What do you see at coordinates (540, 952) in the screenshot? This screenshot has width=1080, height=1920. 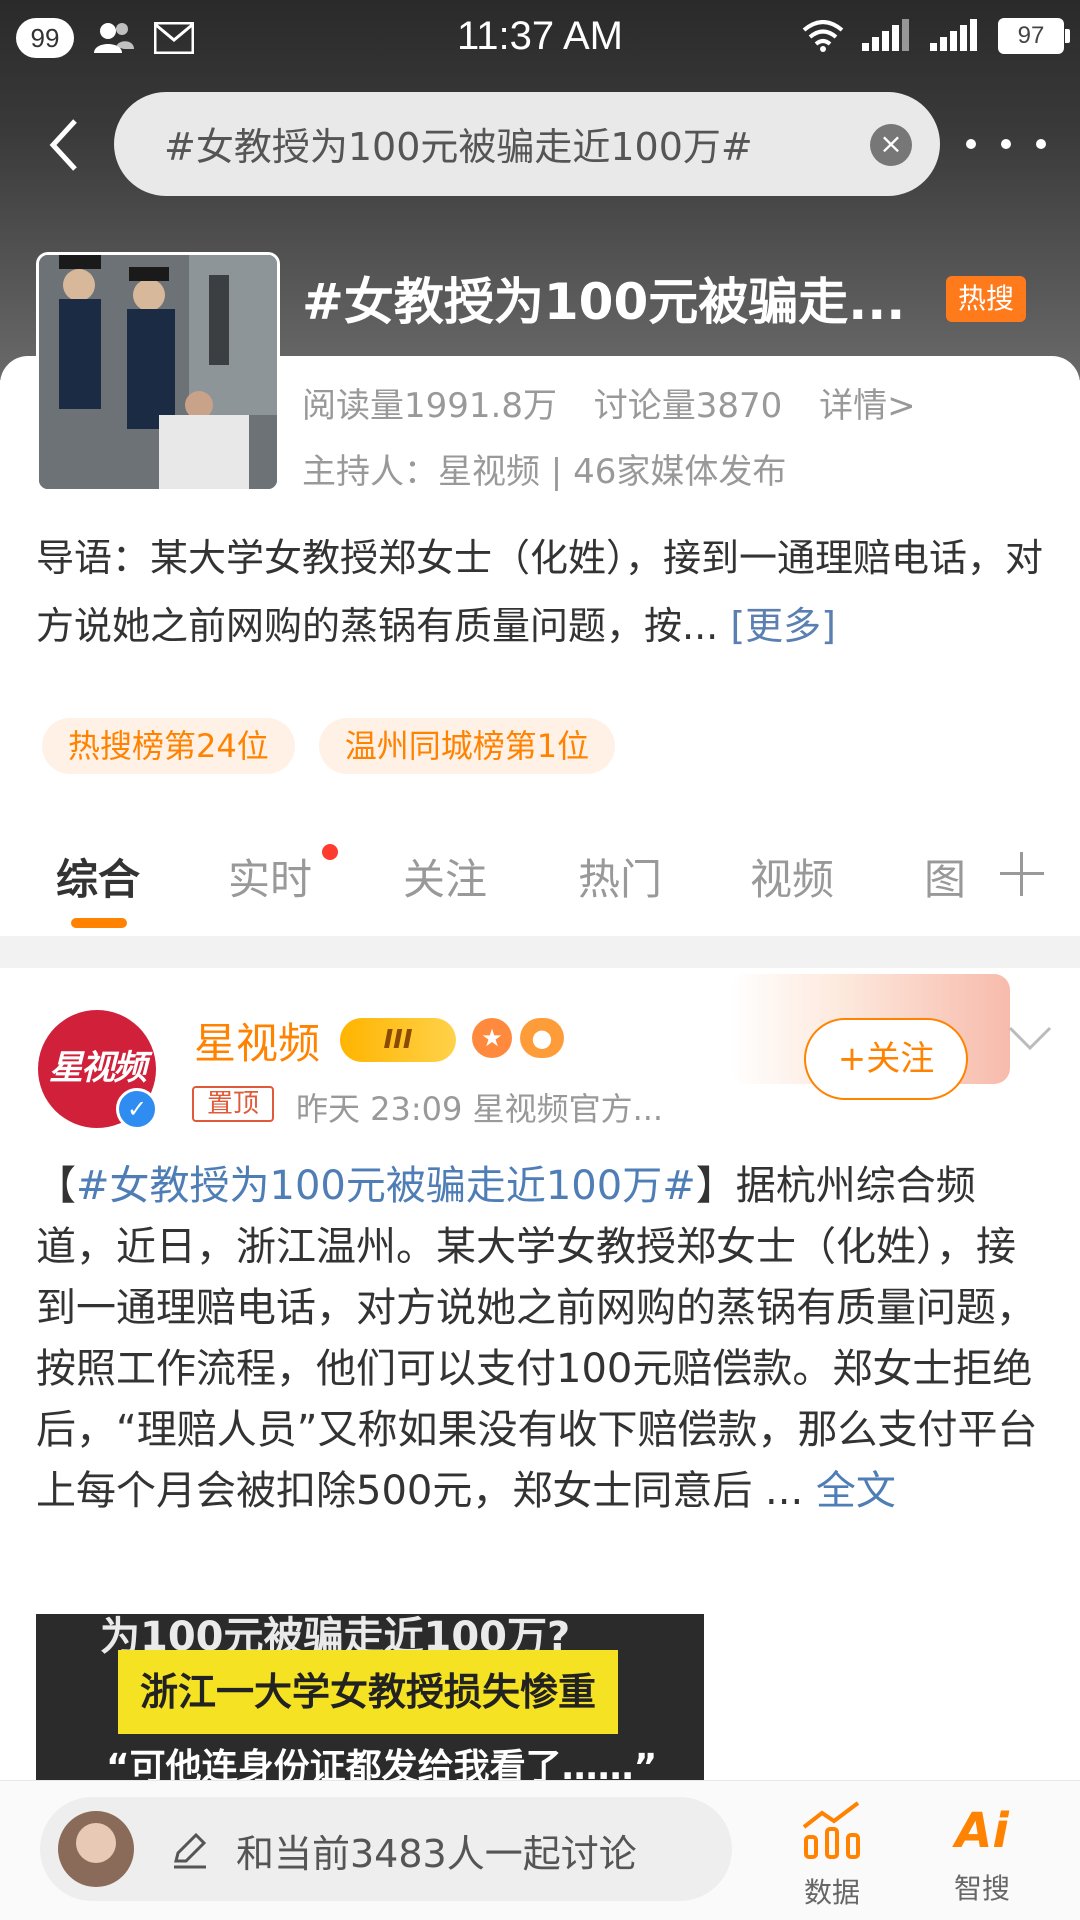 I see `section-divider` at bounding box center [540, 952].